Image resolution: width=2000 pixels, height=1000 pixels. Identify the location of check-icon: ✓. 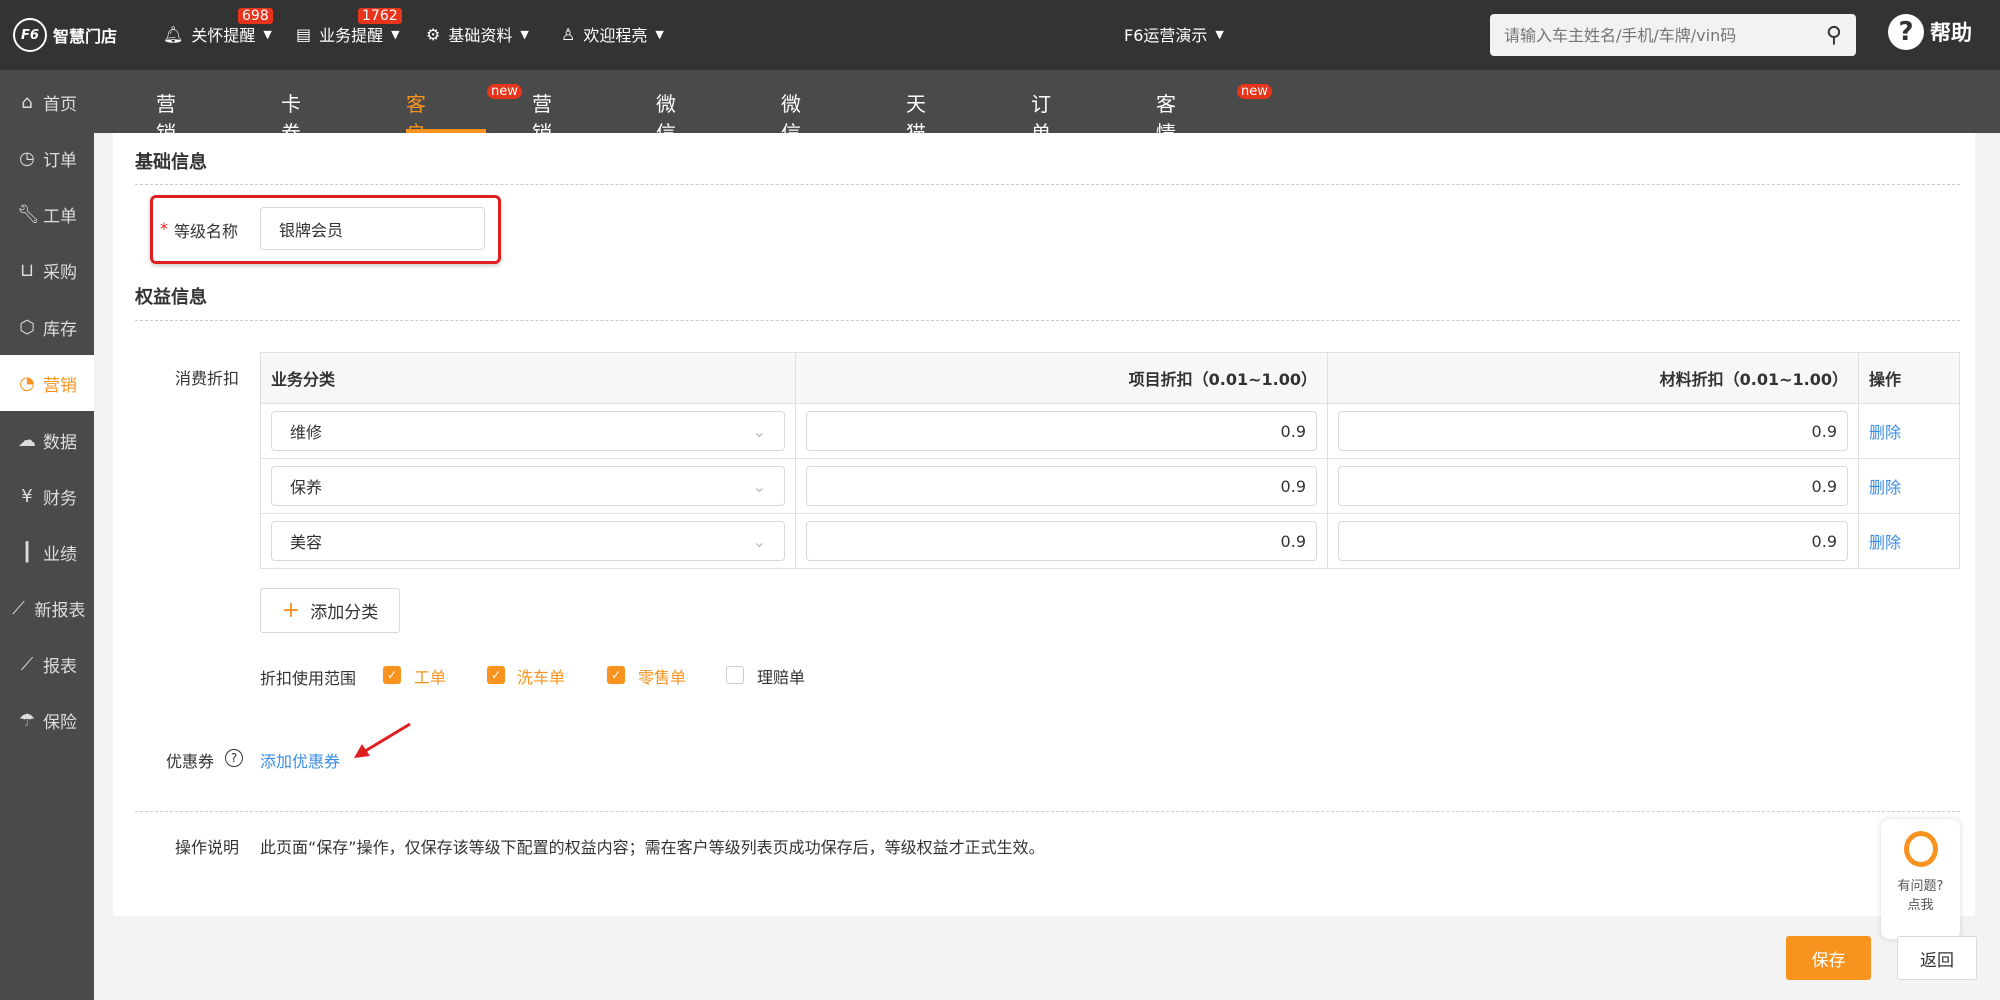
(496, 675).